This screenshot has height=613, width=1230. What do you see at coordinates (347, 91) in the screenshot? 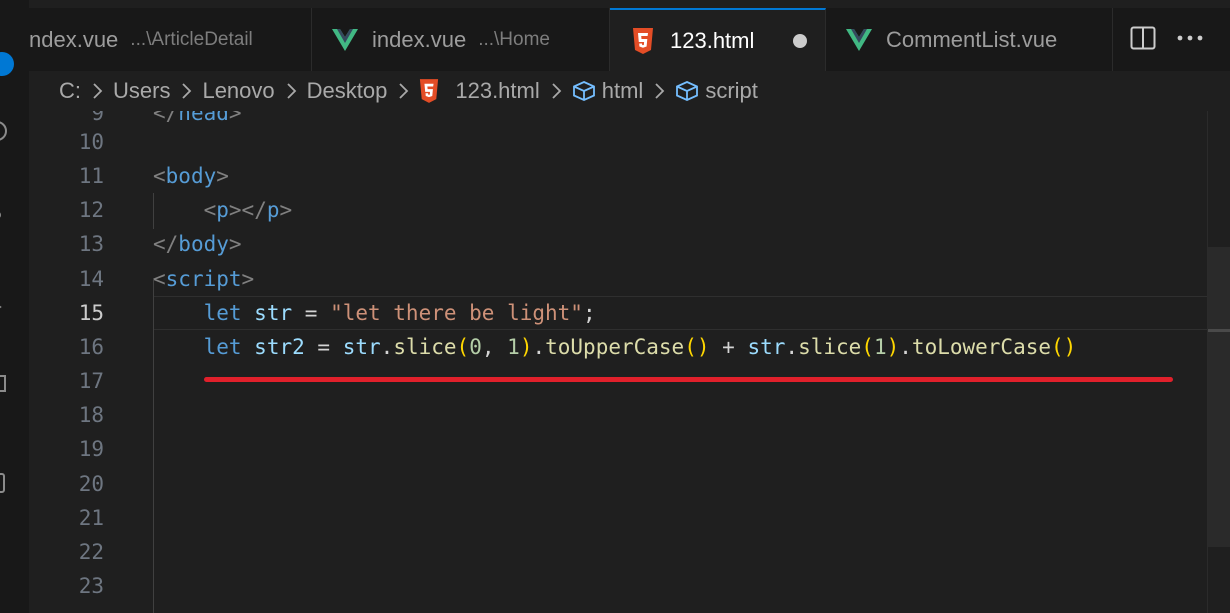
I see `breadcrumb-desktop: Desktop` at bounding box center [347, 91].